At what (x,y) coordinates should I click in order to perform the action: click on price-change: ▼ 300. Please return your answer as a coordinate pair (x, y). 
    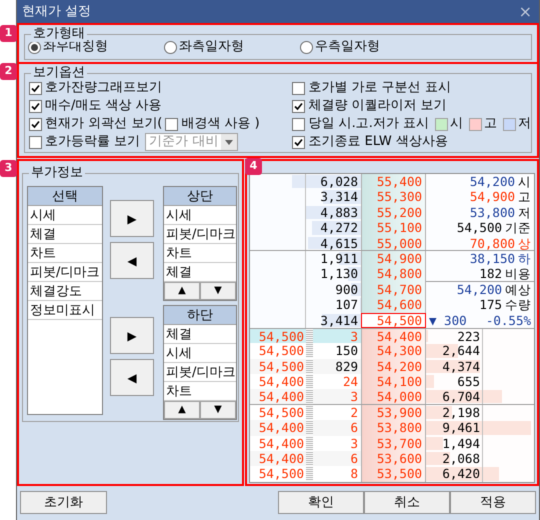
    Looking at the image, I should click on (448, 320).